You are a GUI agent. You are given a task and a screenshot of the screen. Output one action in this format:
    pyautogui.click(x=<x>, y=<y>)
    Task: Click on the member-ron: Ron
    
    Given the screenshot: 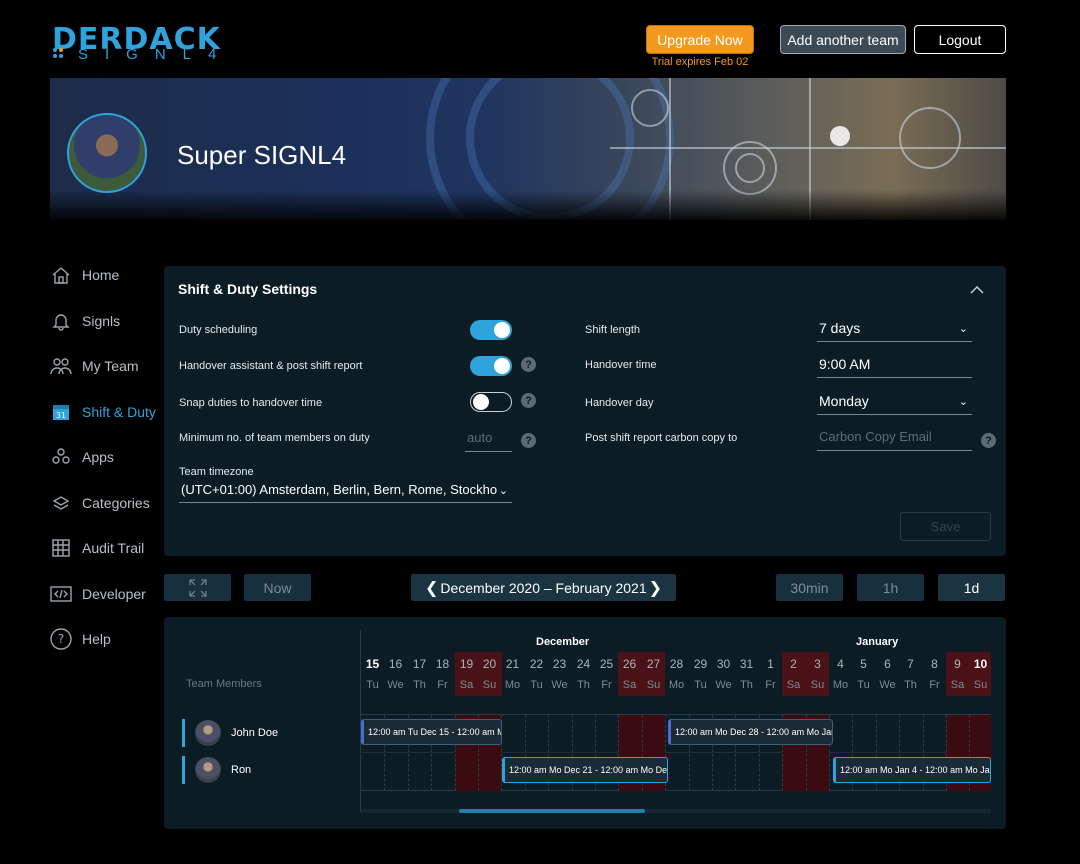 What is the action you would take?
    pyautogui.click(x=216, y=770)
    